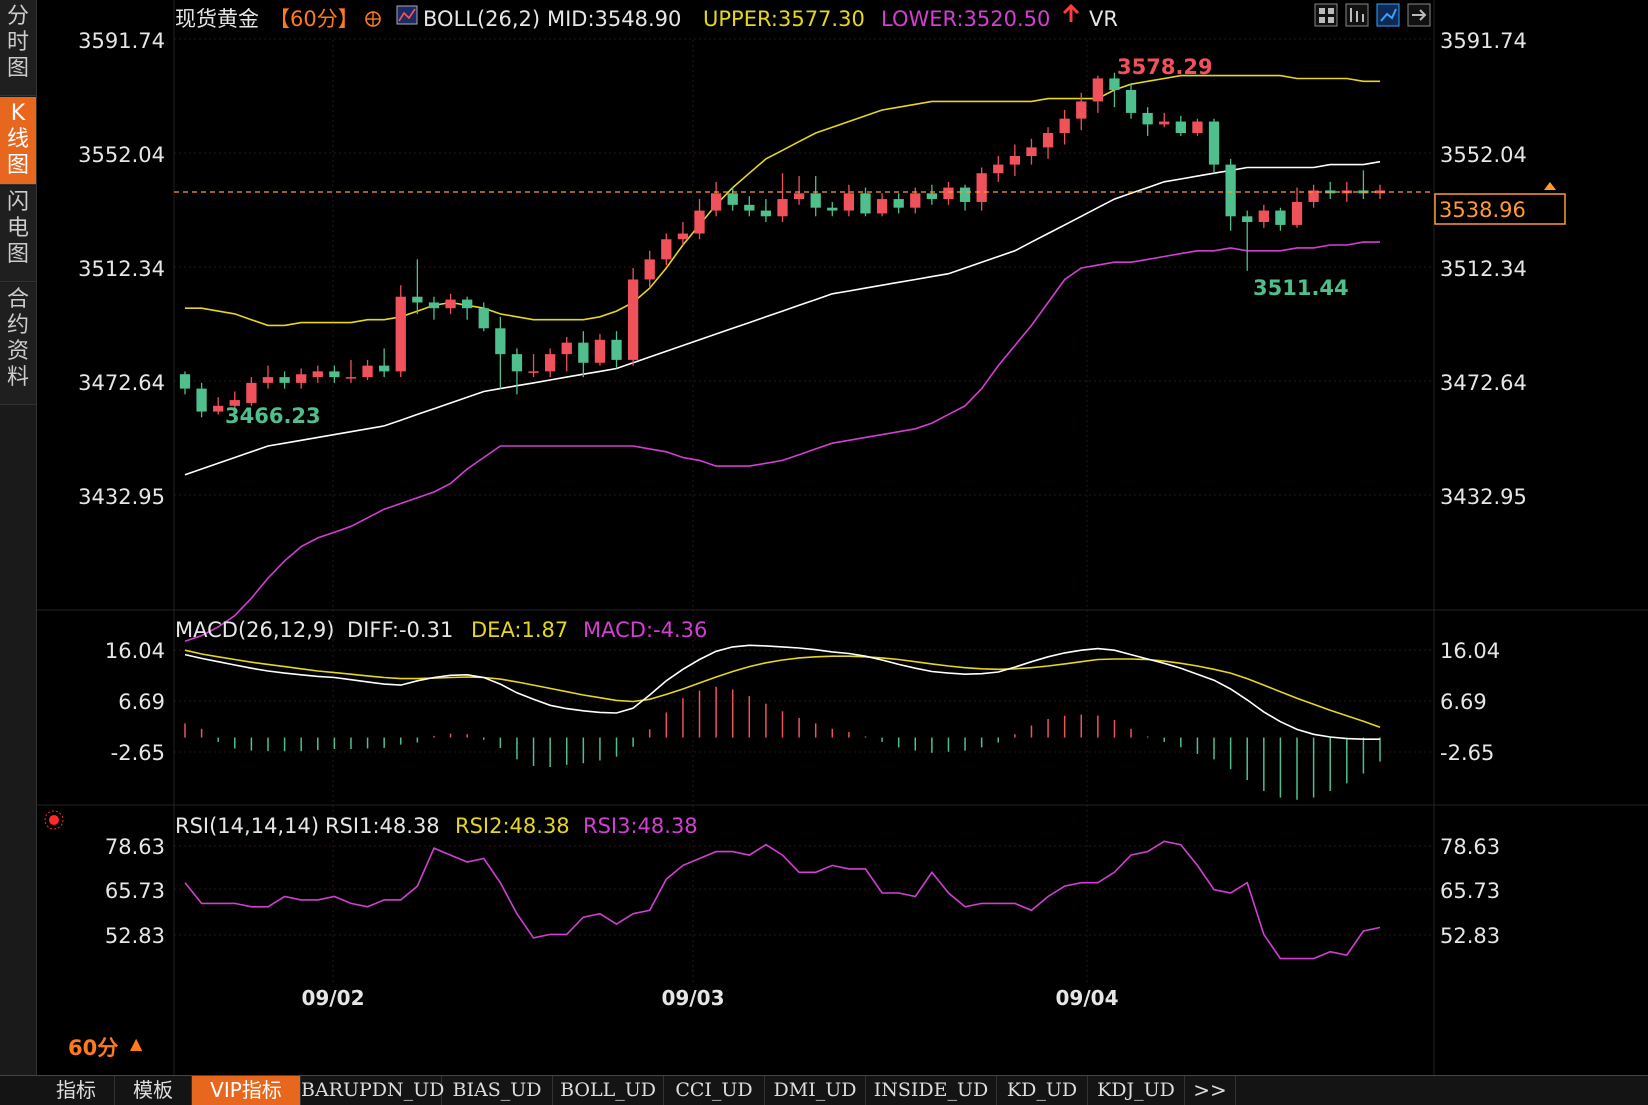 The width and height of the screenshot is (1648, 1105). What do you see at coordinates (931, 1090) in the screenshot?
I see `tab-inside-ud: INSIDE_UD` at bounding box center [931, 1090].